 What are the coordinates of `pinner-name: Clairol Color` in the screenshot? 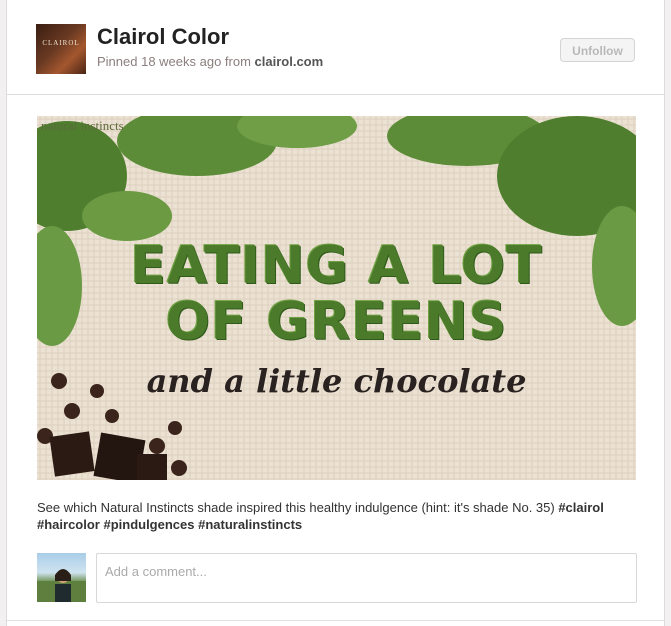 It's located at (163, 37).